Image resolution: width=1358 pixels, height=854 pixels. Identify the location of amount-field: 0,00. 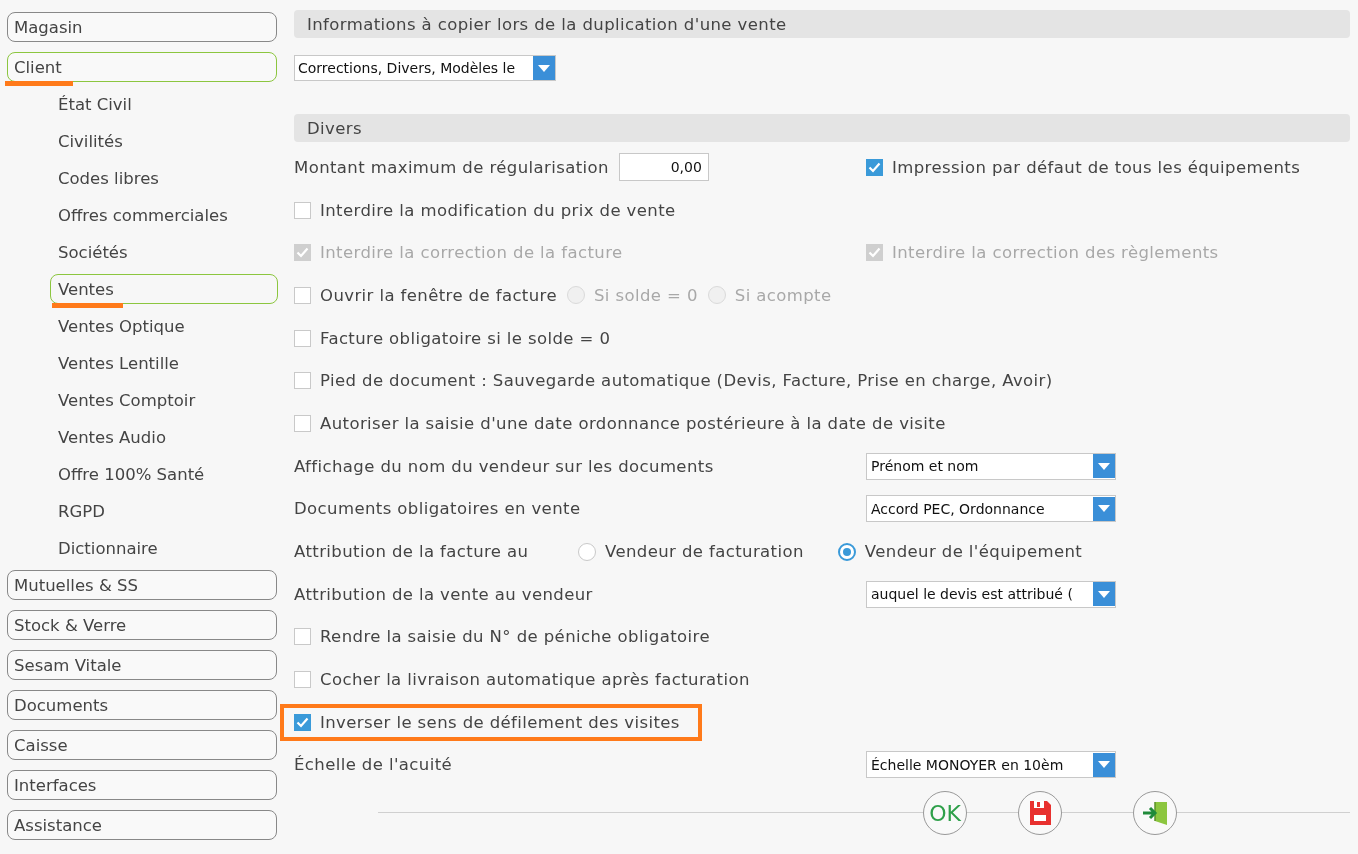
(663, 167).